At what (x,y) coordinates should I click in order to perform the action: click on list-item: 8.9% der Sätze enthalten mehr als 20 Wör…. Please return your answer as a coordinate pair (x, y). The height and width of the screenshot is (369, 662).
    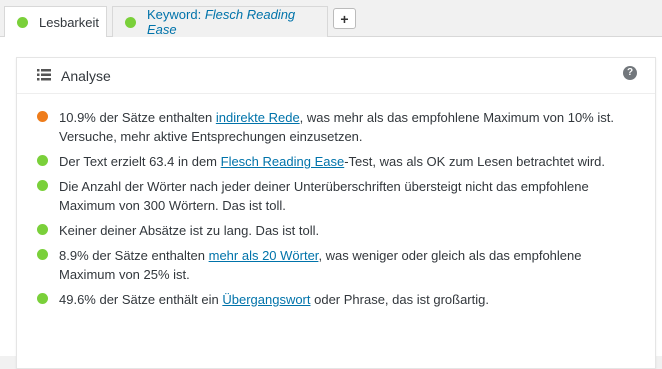
    Looking at the image, I should click on (336, 265).